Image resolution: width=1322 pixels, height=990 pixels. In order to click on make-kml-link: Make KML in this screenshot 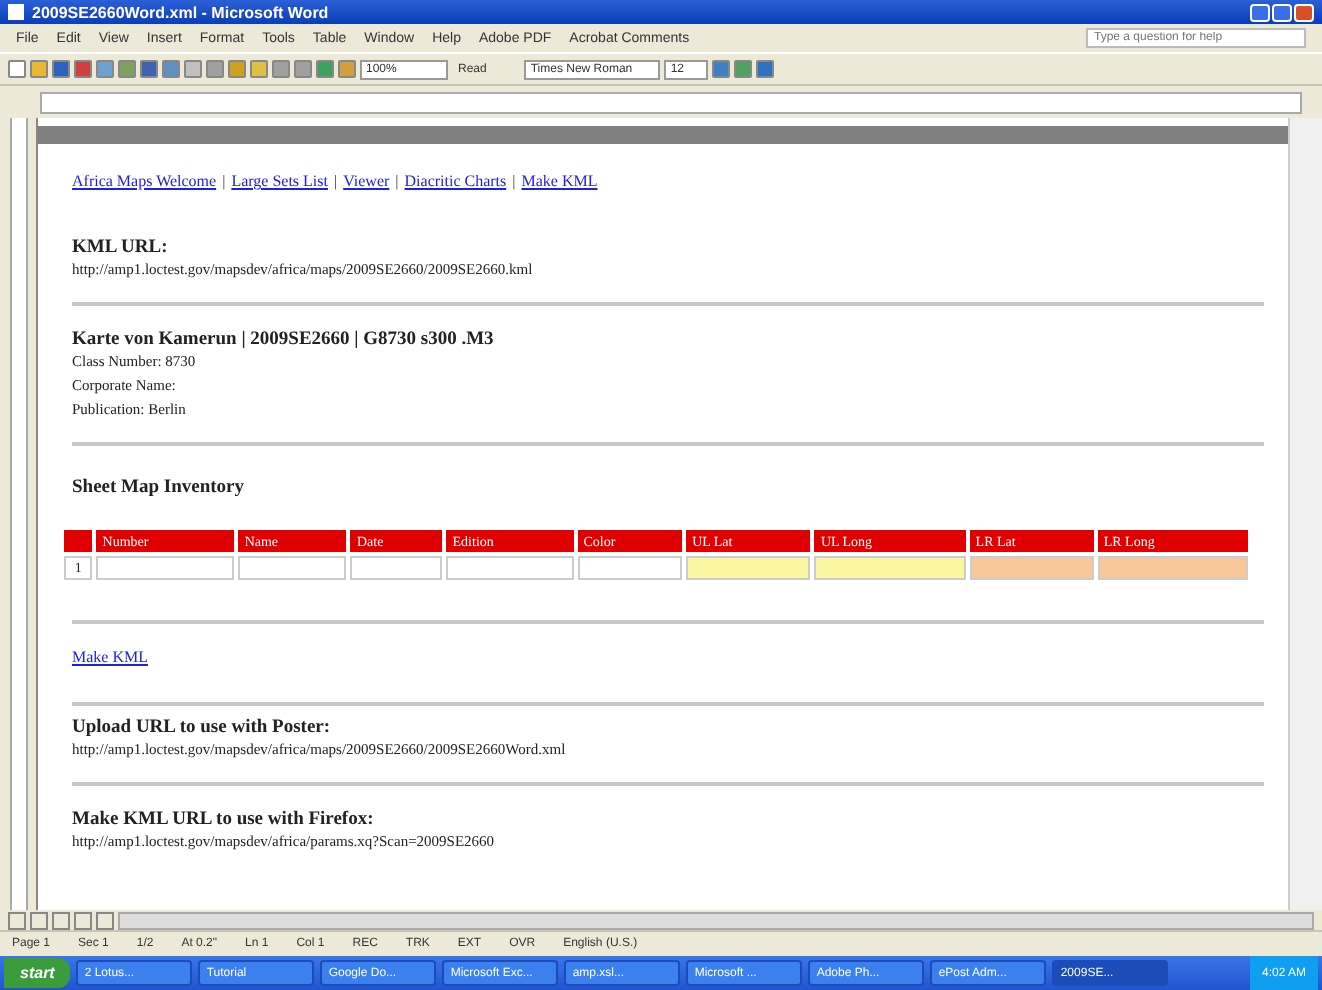, I will do `click(110, 657)`.